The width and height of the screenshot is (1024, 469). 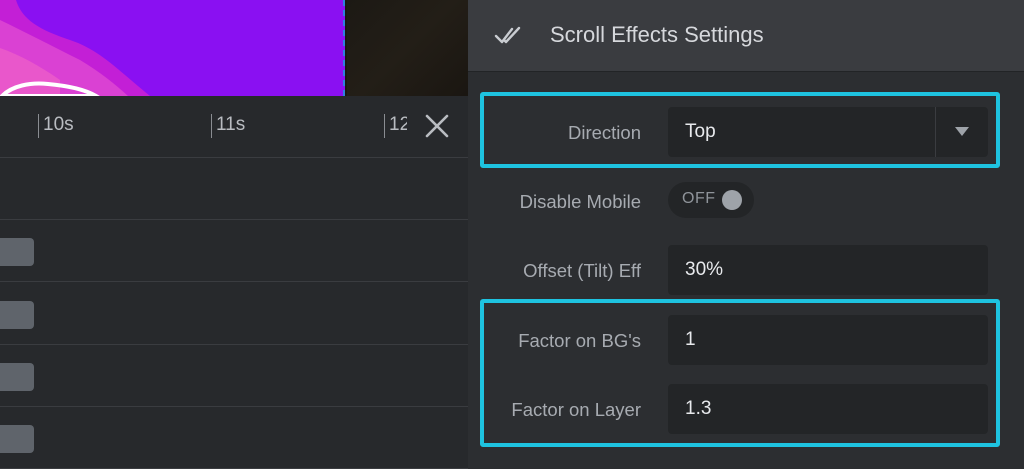 What do you see at coordinates (962, 131) in the screenshot?
I see `chevron-down-icon` at bounding box center [962, 131].